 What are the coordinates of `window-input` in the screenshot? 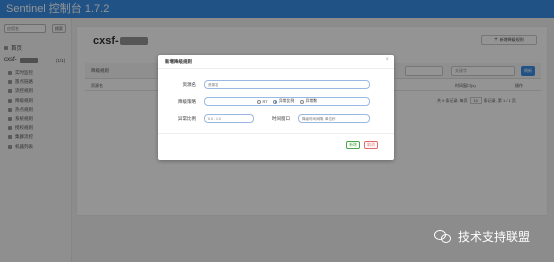 It's located at (334, 118).